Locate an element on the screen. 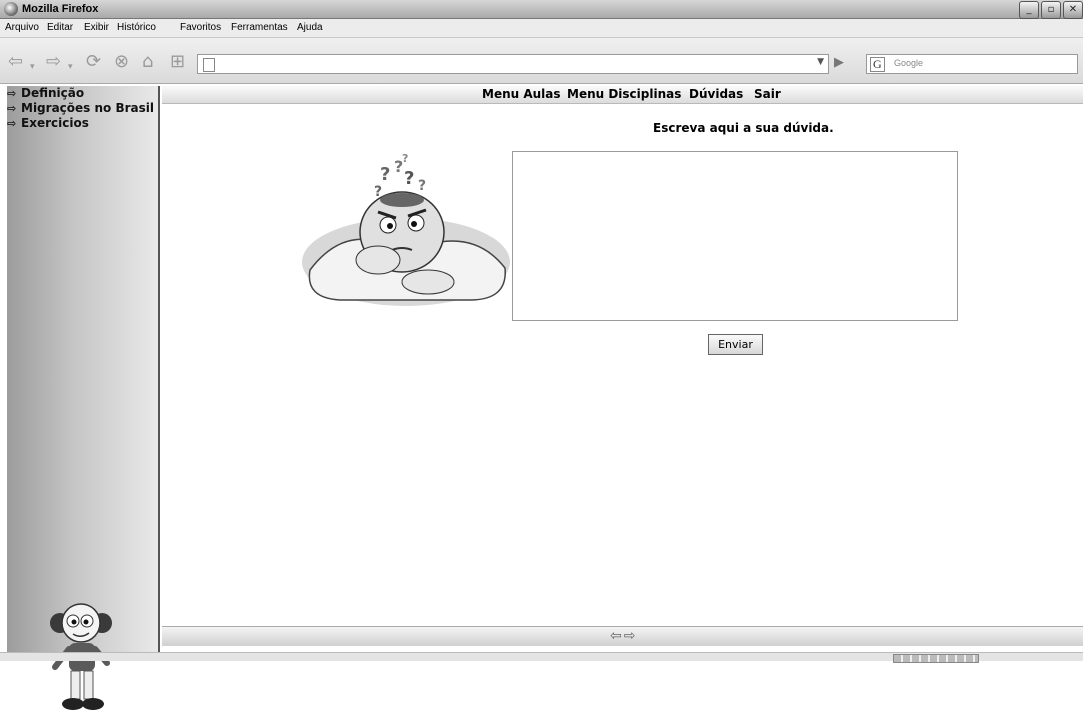 Image resolution: width=1083 pixels, height=716 pixels. menu-ajuda: Ajuda is located at coordinates (310, 27).